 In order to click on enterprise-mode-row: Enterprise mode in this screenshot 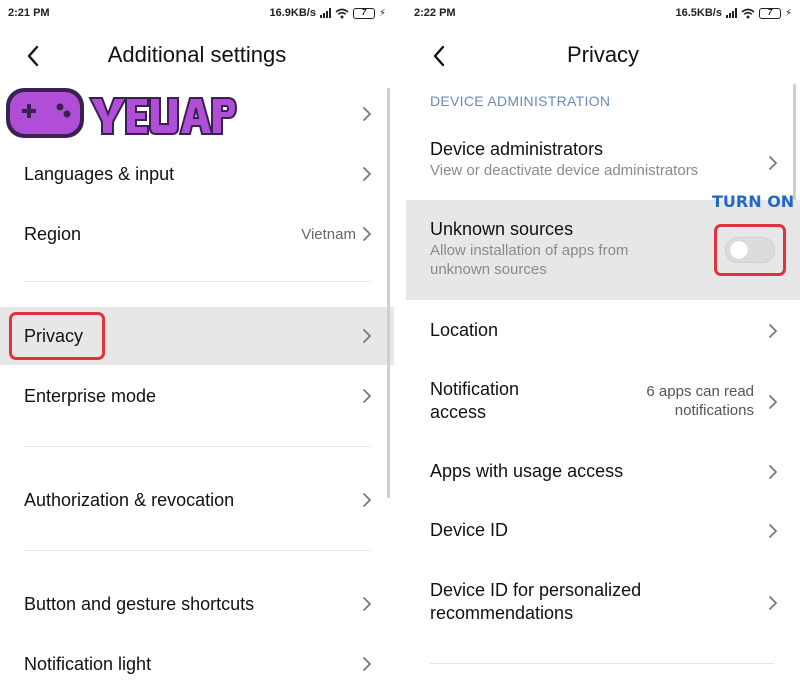, I will do `click(197, 396)`.